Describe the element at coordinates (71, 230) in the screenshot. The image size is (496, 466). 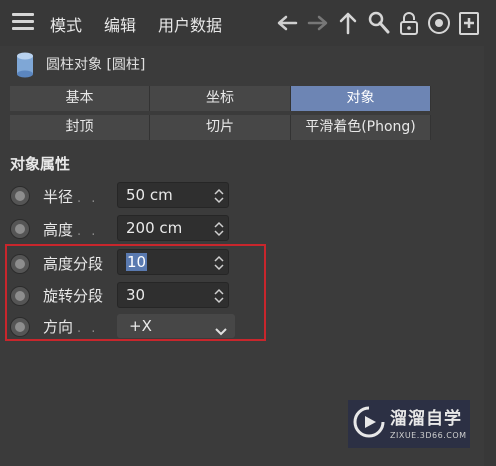
I see `height-label: 高度. .` at that location.